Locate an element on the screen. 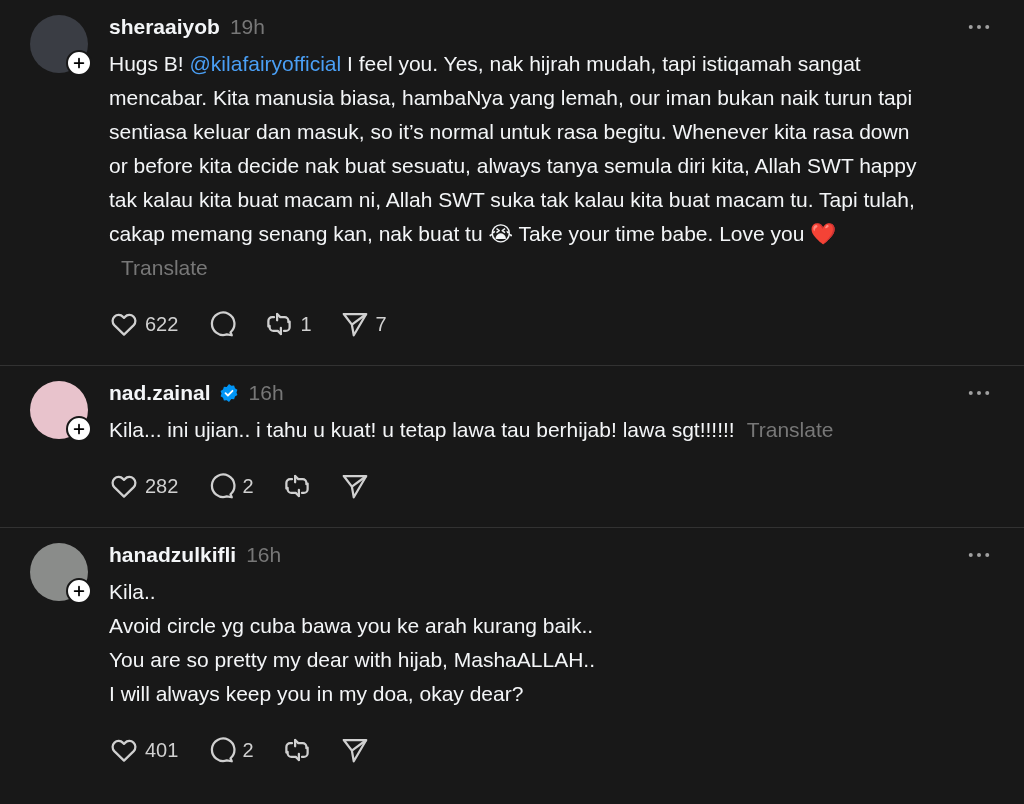 The height and width of the screenshot is (804, 1024). count: 282 is located at coordinates (162, 486).